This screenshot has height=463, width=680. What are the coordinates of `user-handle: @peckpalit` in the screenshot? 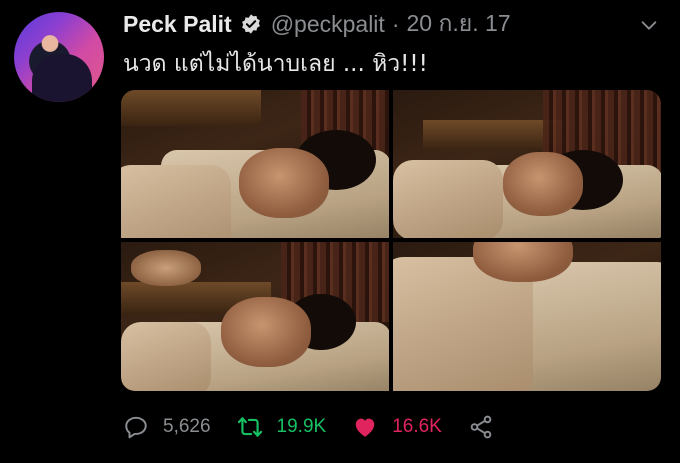 It's located at (328, 24).